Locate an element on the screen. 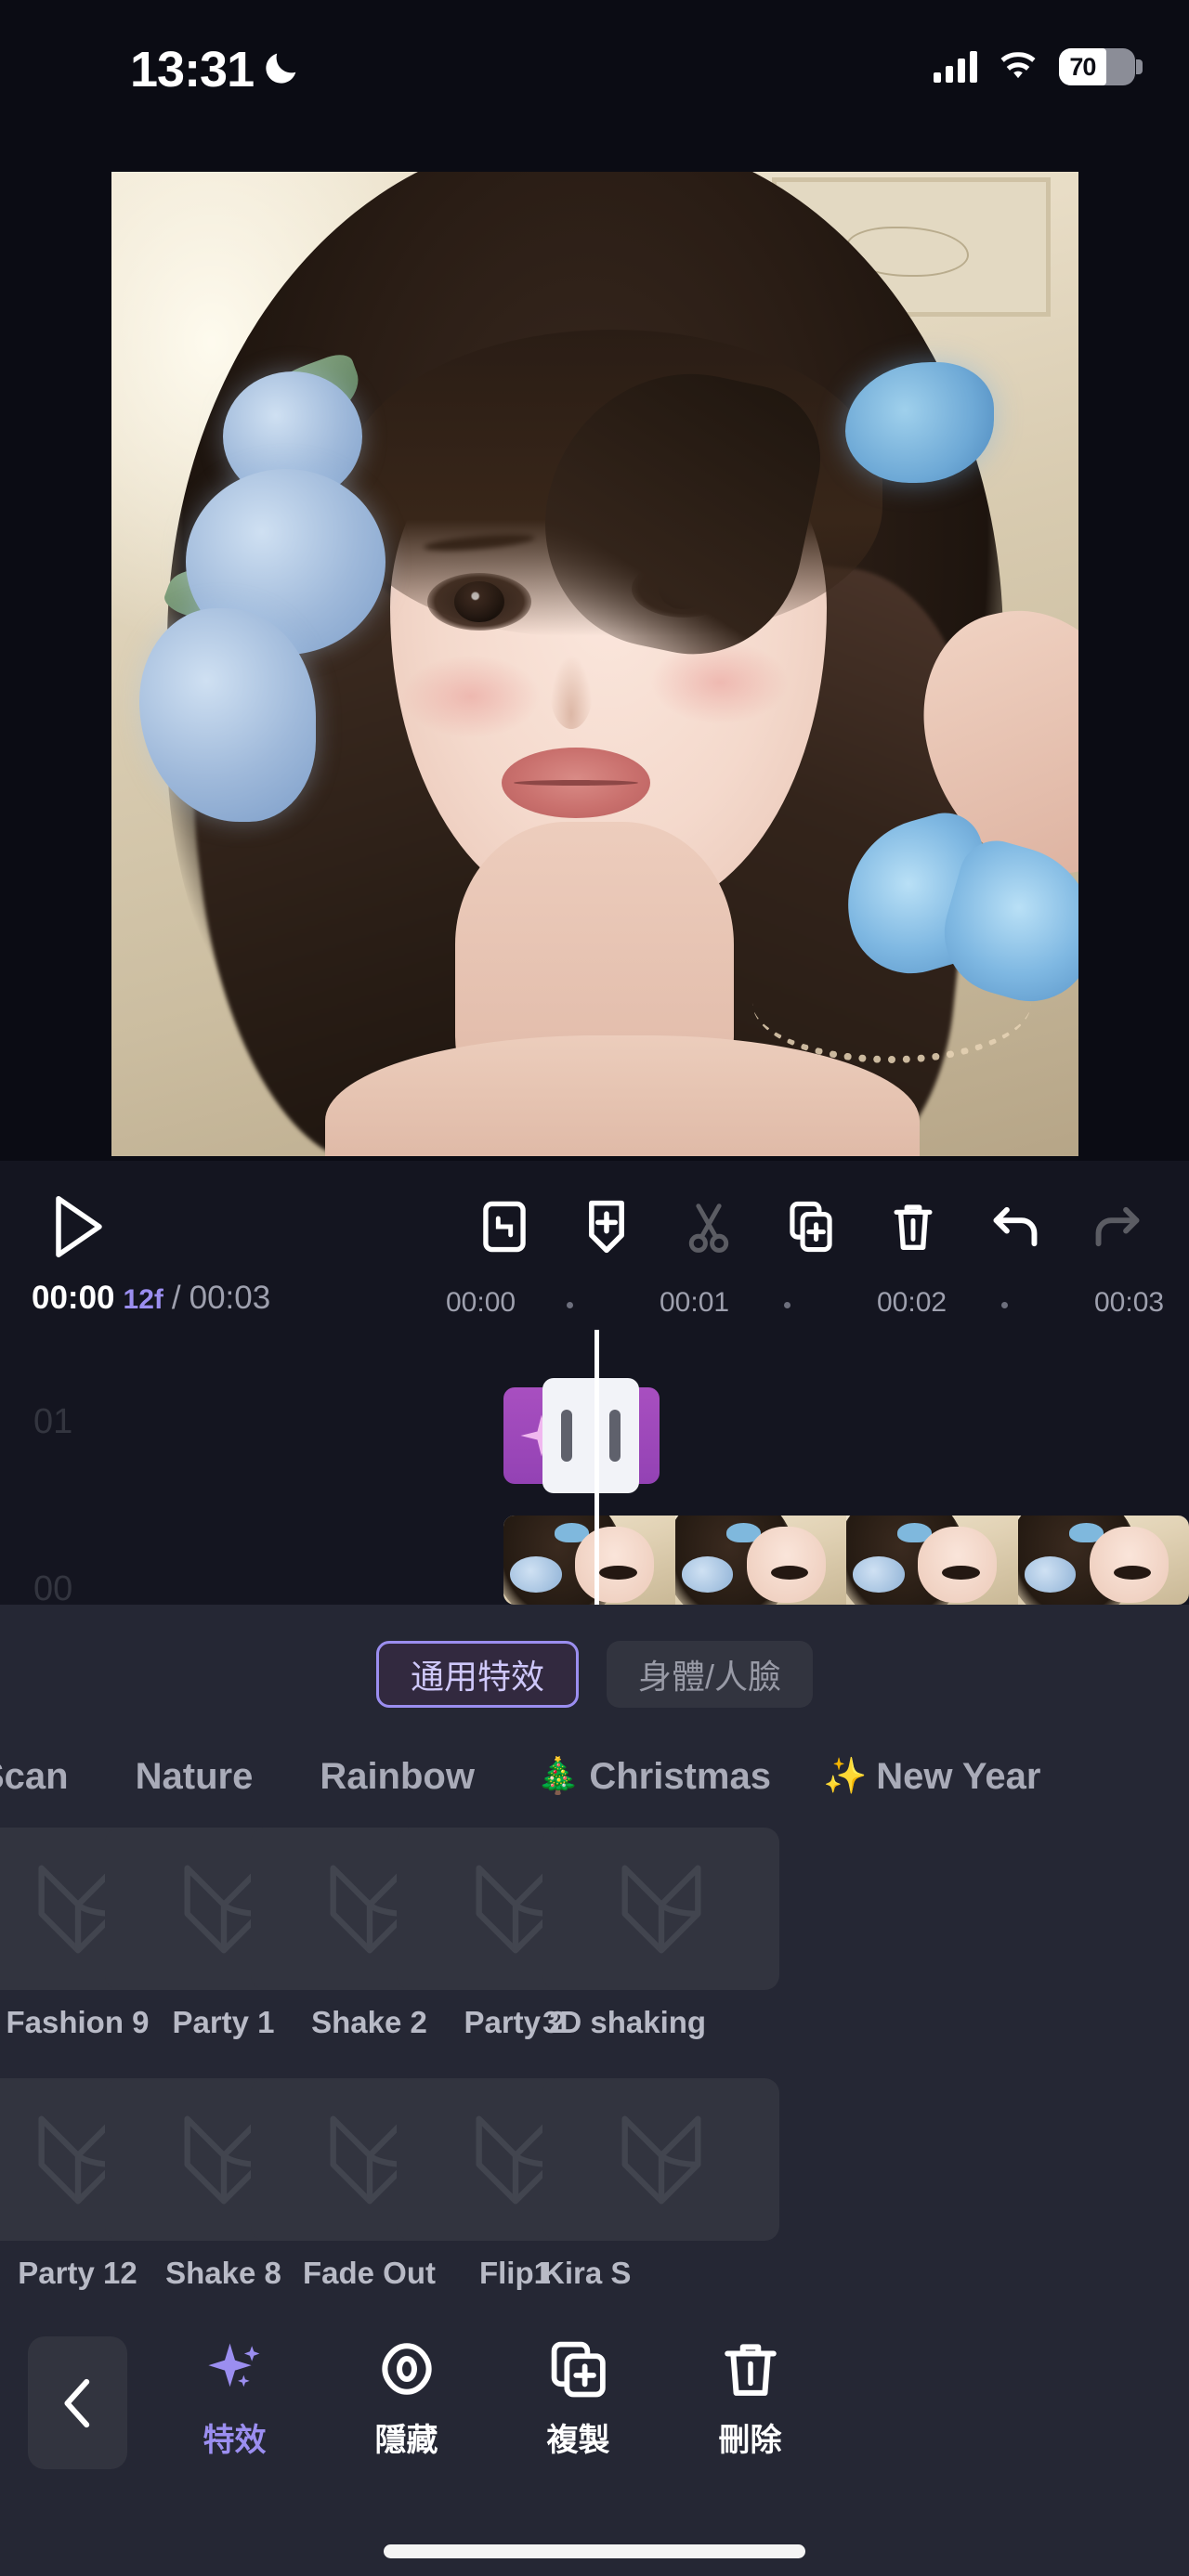  tab-body-face: 身體/人臉 is located at coordinates (710, 1674).